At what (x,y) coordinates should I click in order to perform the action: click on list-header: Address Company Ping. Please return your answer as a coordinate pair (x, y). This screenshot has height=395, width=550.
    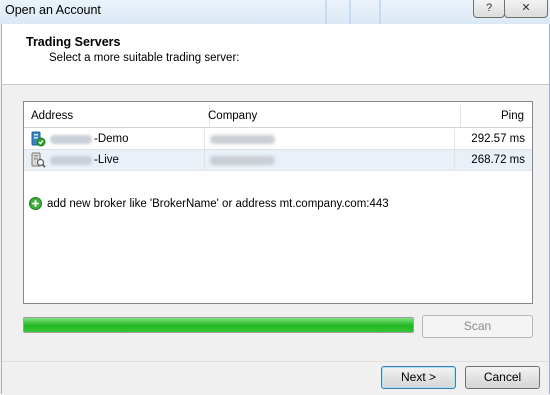
    Looking at the image, I should click on (278, 116).